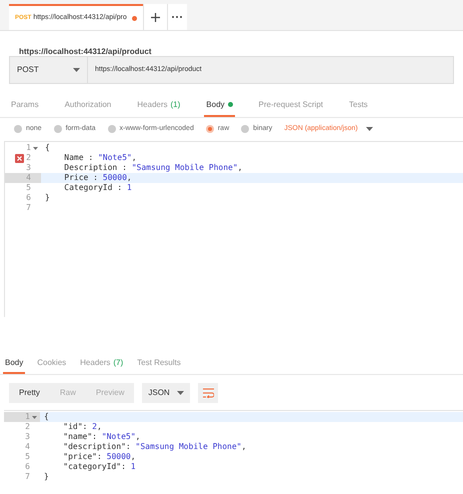  Describe the element at coordinates (82, 427) in the screenshot. I see `code-line: "id": 2,` at that location.